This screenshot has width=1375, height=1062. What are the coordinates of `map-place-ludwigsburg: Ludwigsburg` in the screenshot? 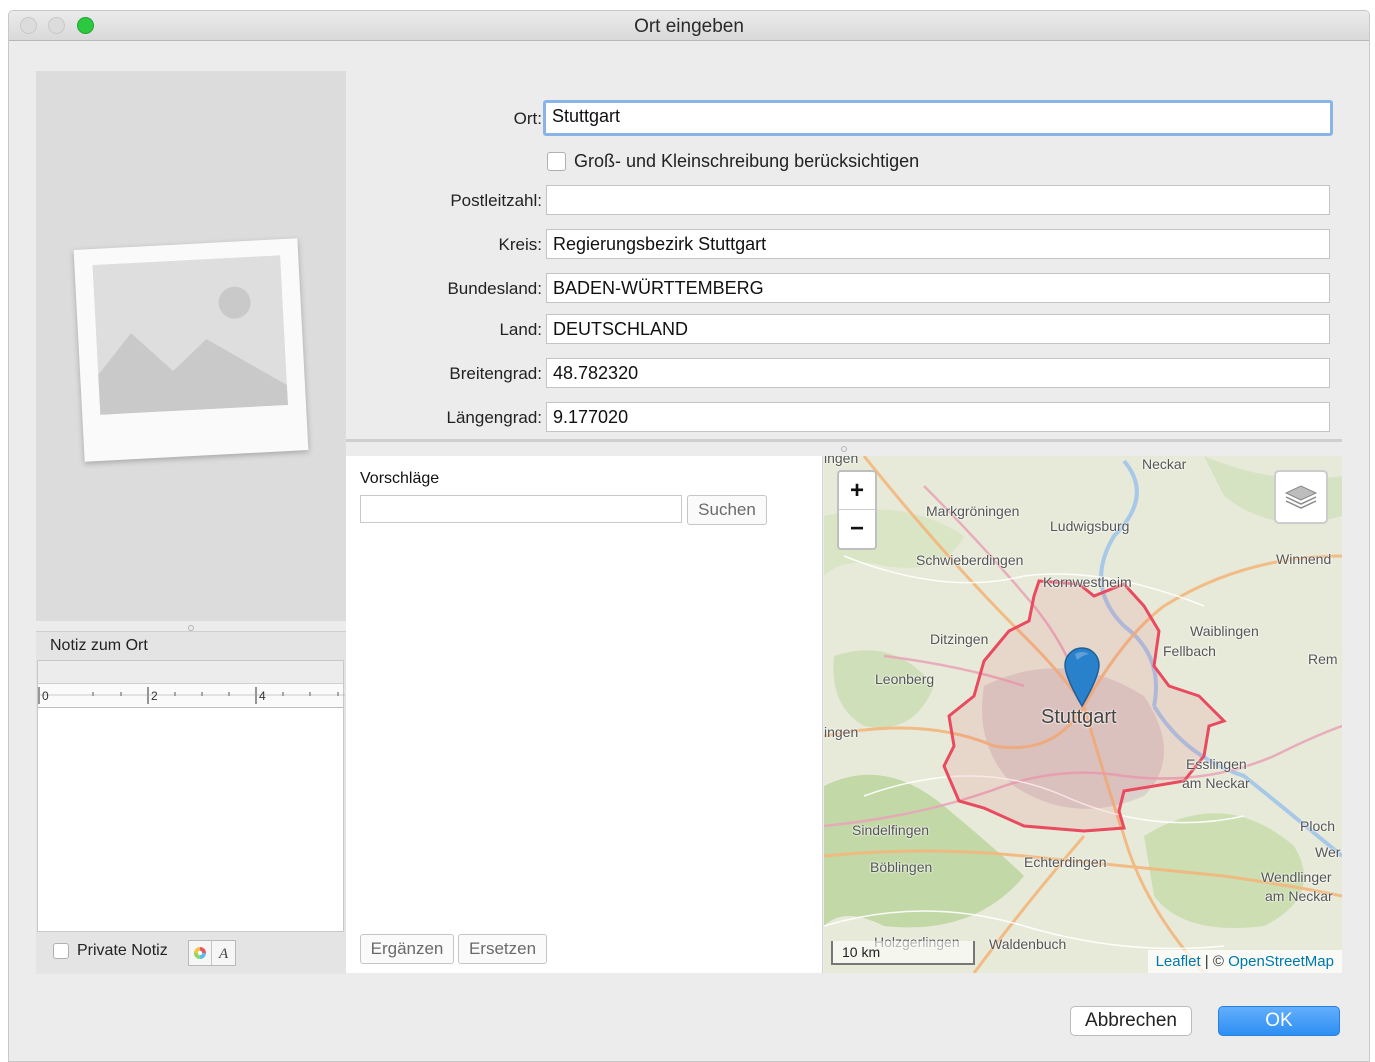 It's located at (1090, 526).